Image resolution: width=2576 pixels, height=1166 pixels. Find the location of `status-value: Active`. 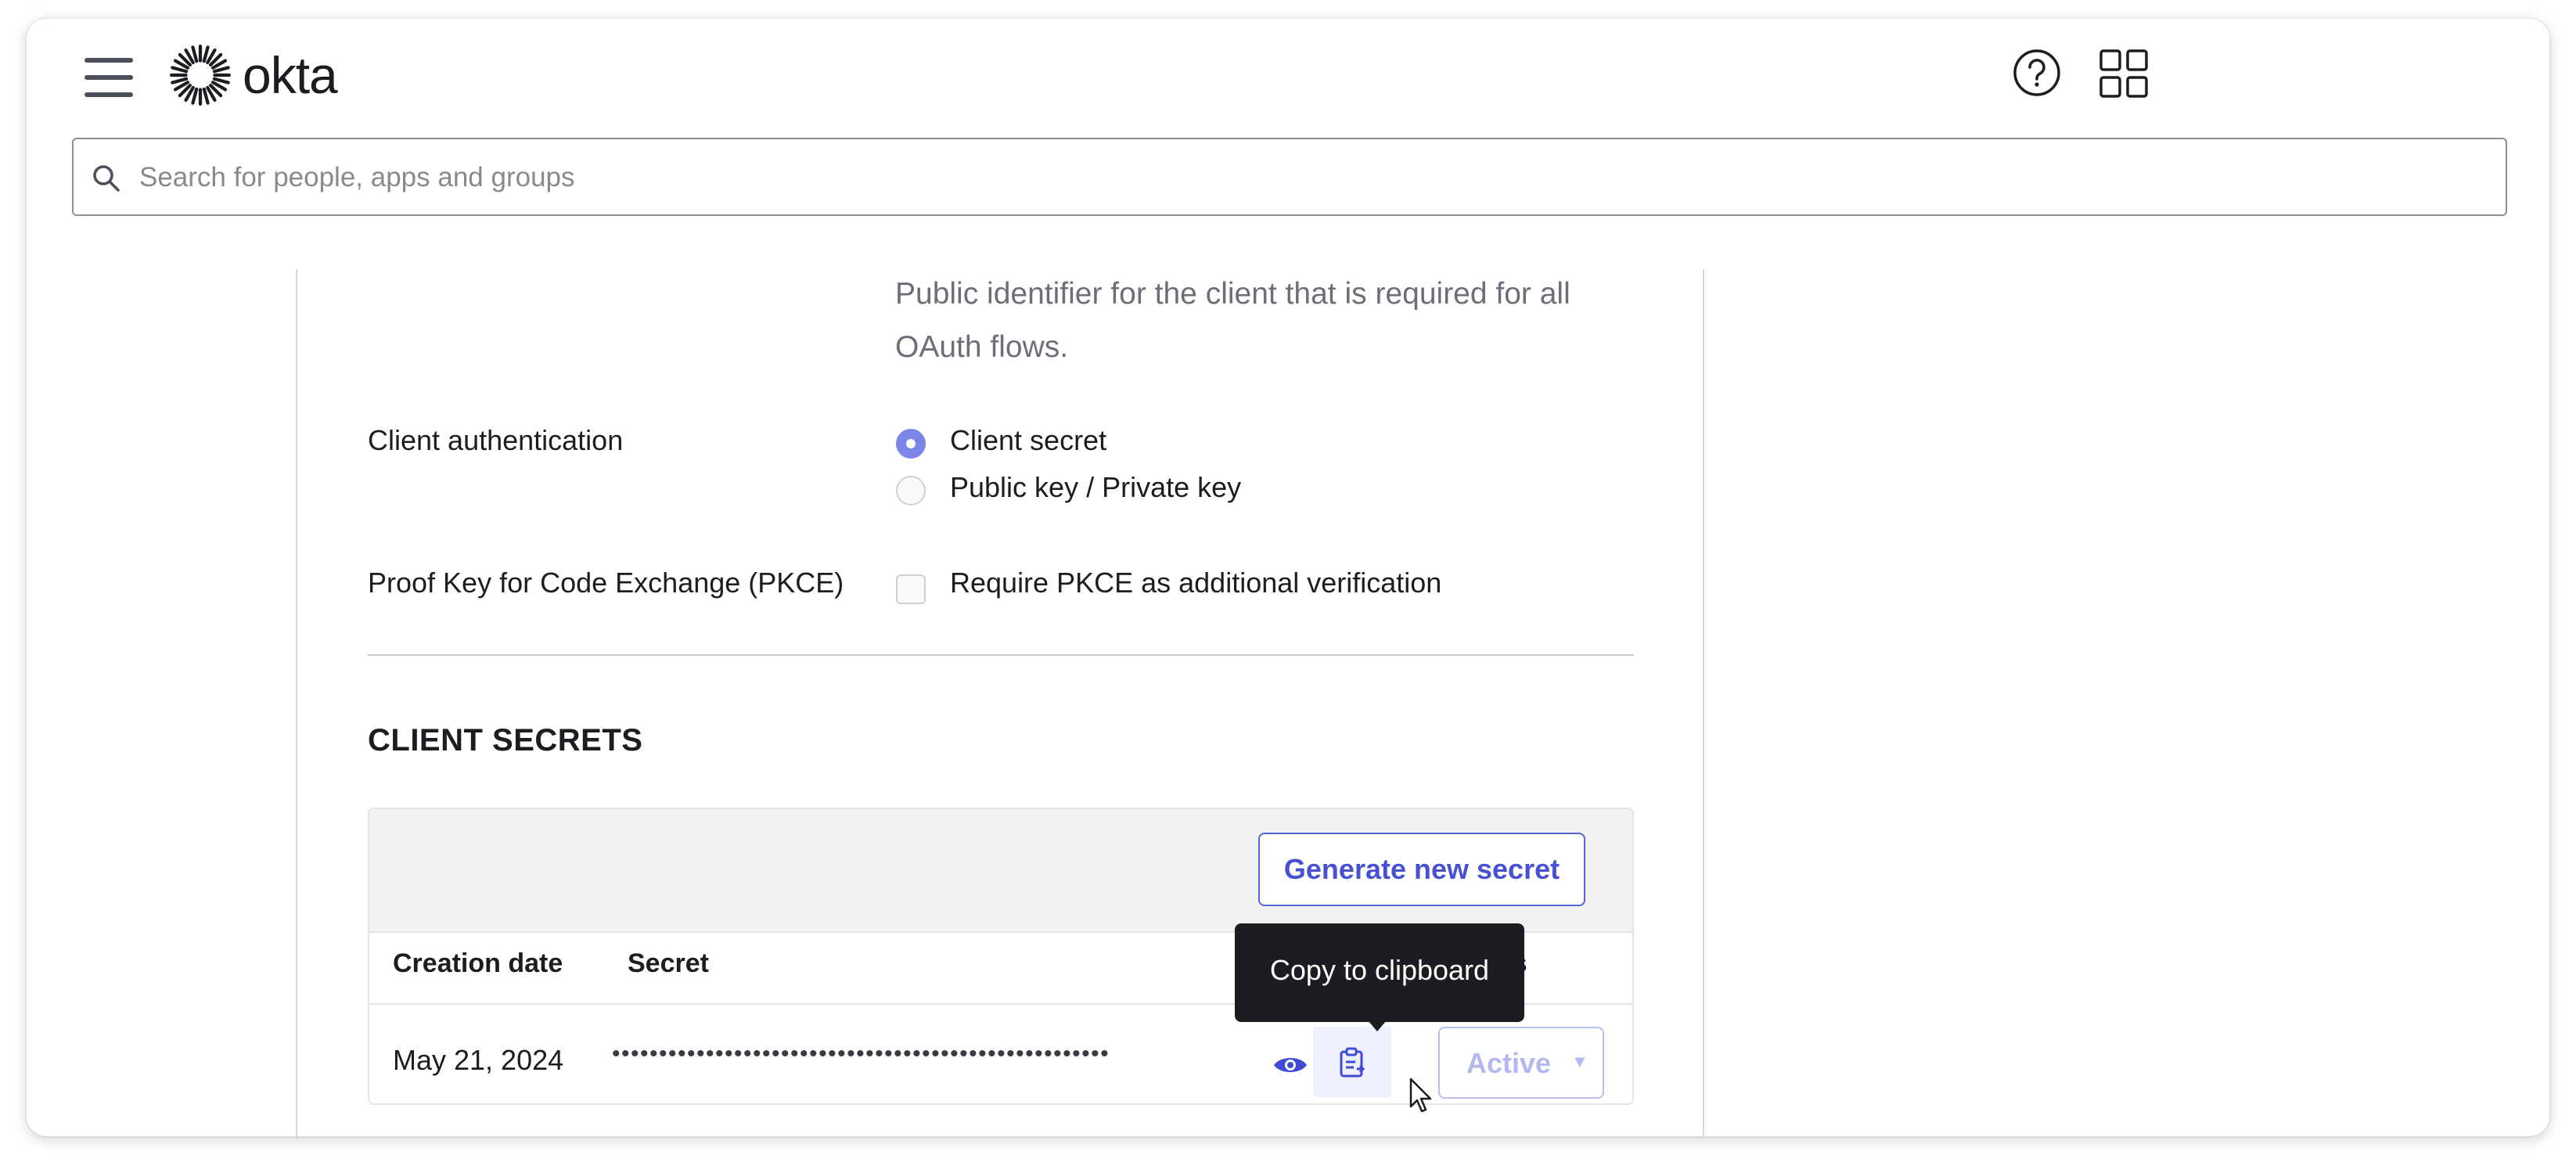

status-value: Active is located at coordinates (1509, 1063).